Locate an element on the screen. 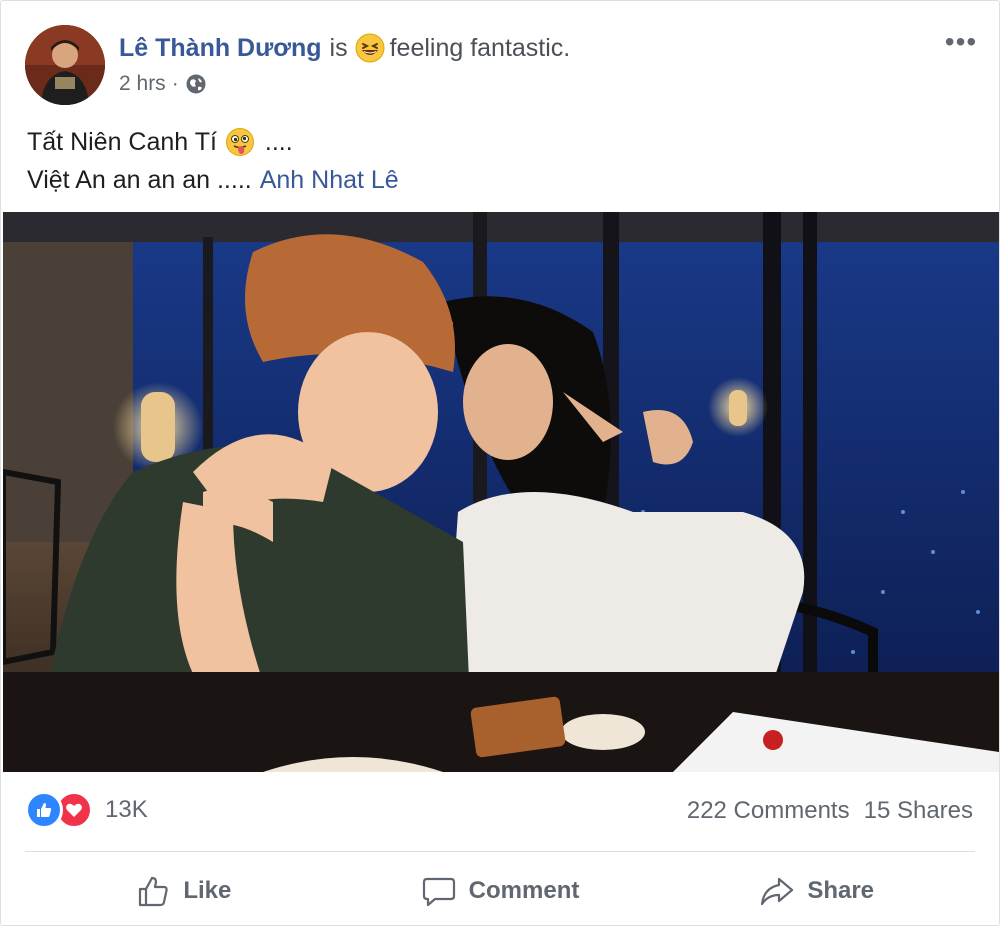  author-name-link: Lê Thành Dương is located at coordinates (220, 48).